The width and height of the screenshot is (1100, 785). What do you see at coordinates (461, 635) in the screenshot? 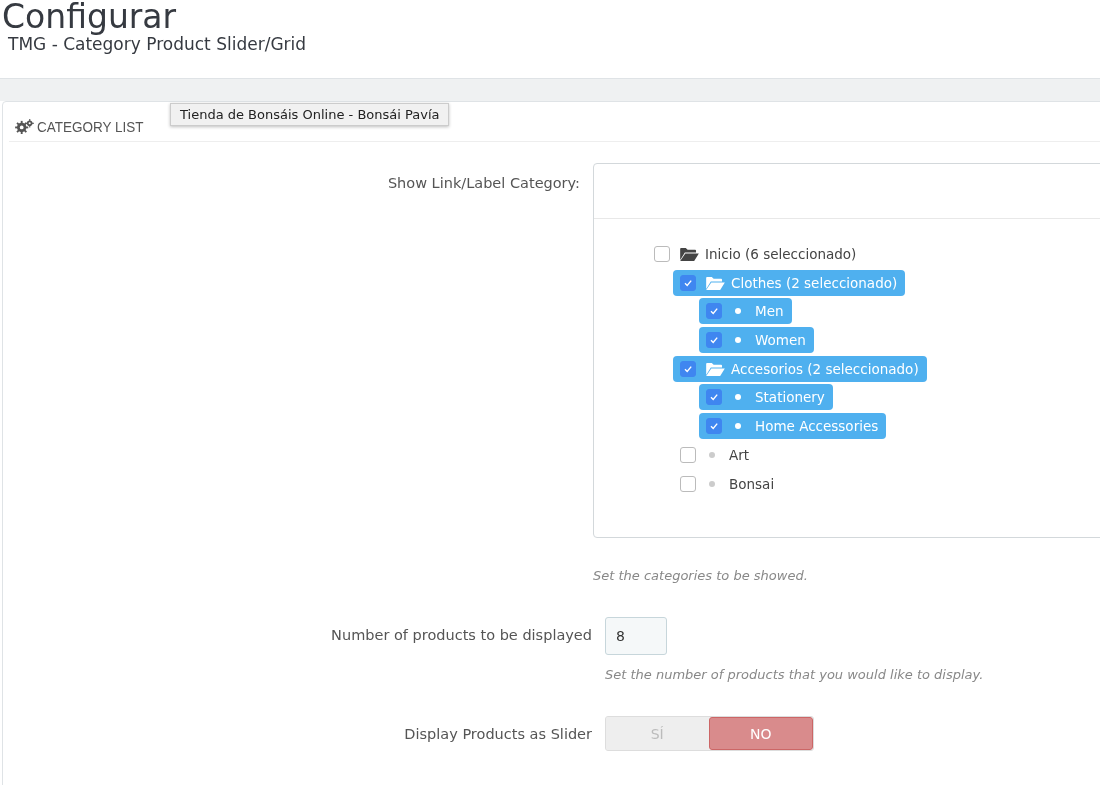
I see `field-label: Number of products to be displayed` at bounding box center [461, 635].